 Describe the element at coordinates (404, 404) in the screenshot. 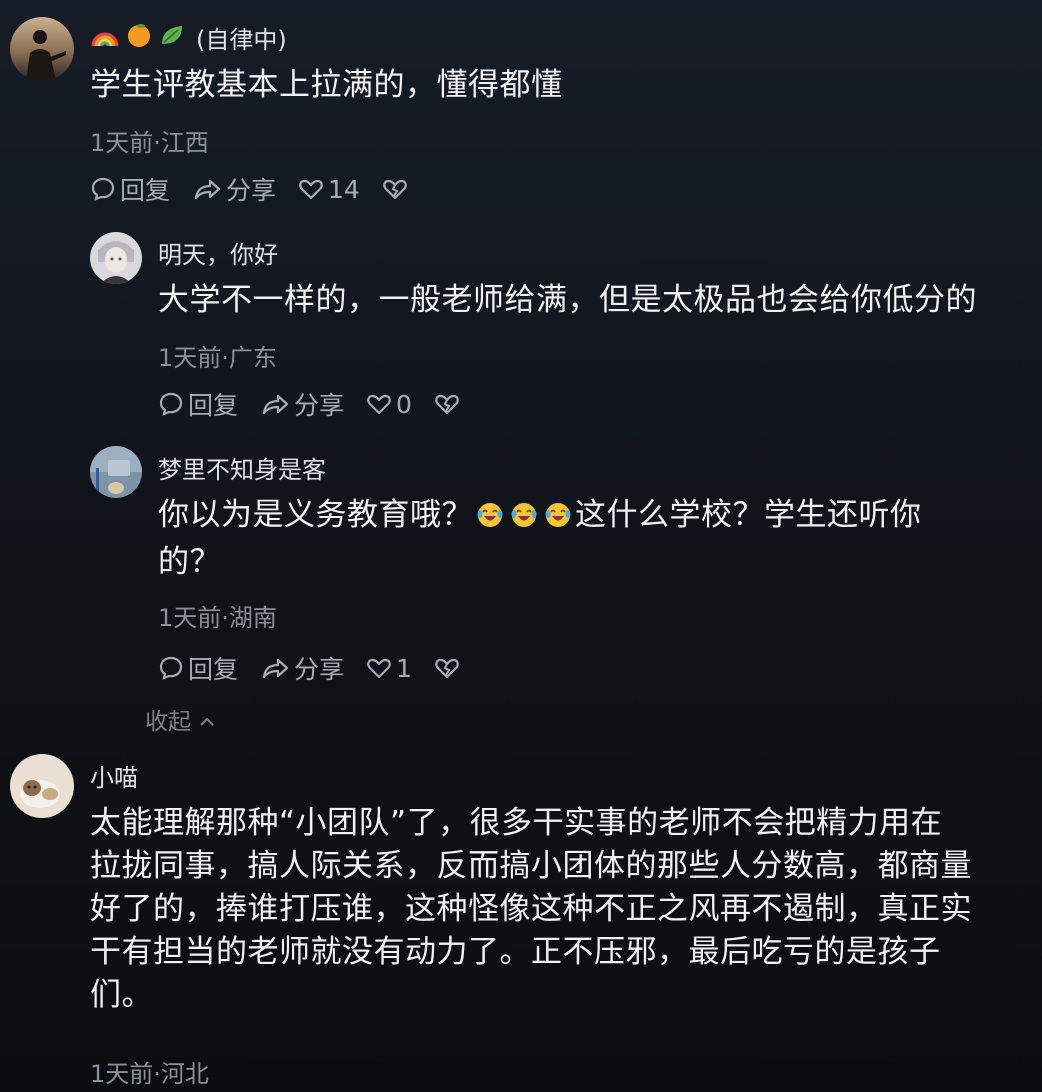

I see `like-count: 0` at that location.